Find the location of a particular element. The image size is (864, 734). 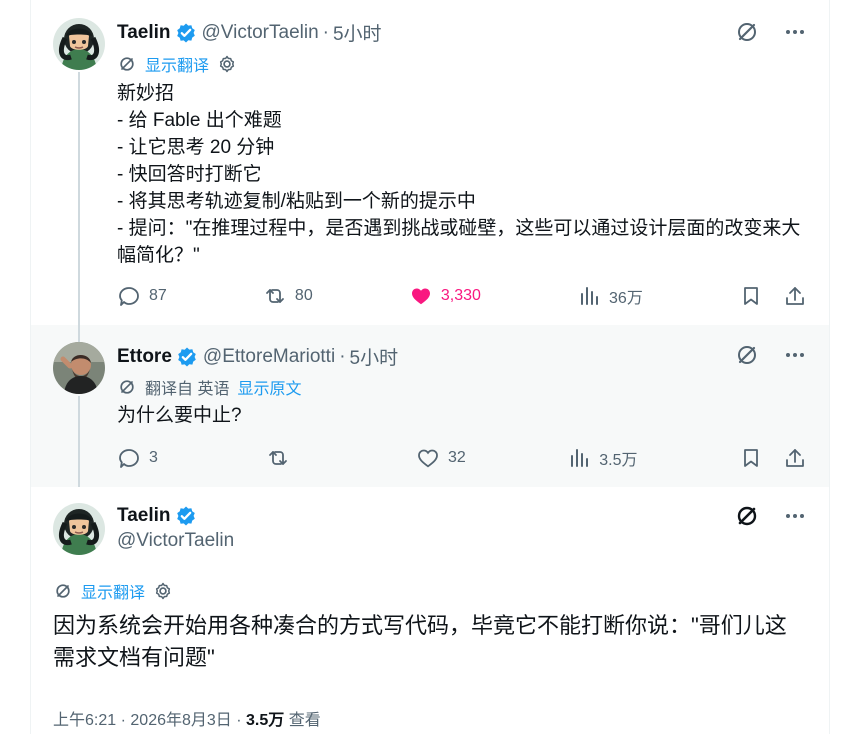

tweet-2-action-bar: 3 32 3.5万 is located at coordinates (462, 458).